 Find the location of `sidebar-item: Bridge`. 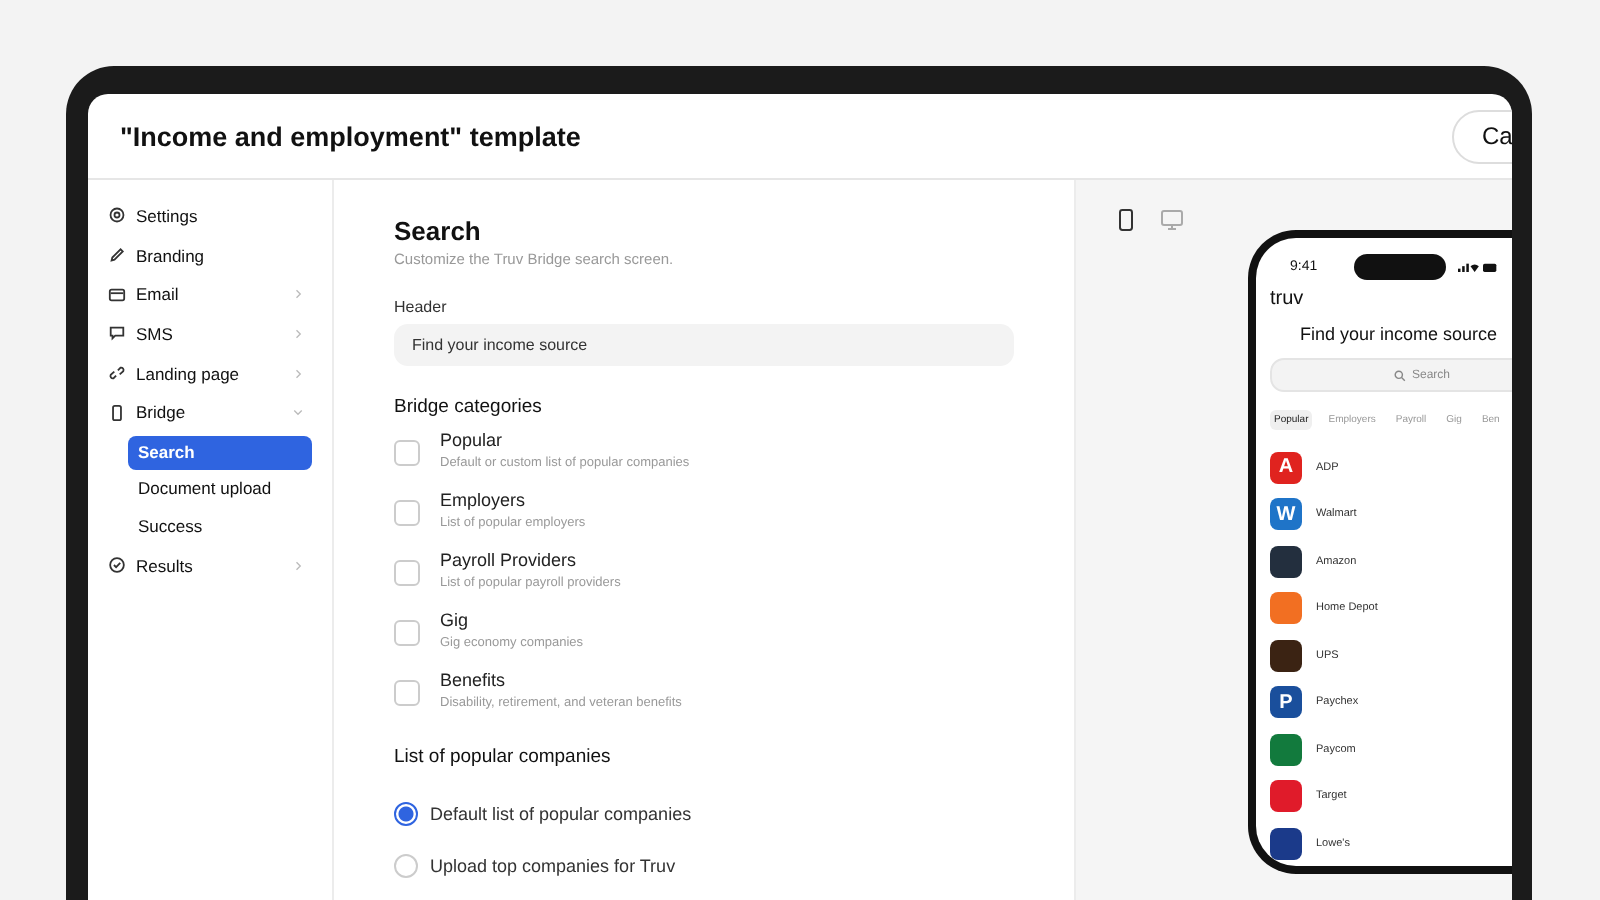

sidebar-item: Bridge is located at coordinates (210, 412).